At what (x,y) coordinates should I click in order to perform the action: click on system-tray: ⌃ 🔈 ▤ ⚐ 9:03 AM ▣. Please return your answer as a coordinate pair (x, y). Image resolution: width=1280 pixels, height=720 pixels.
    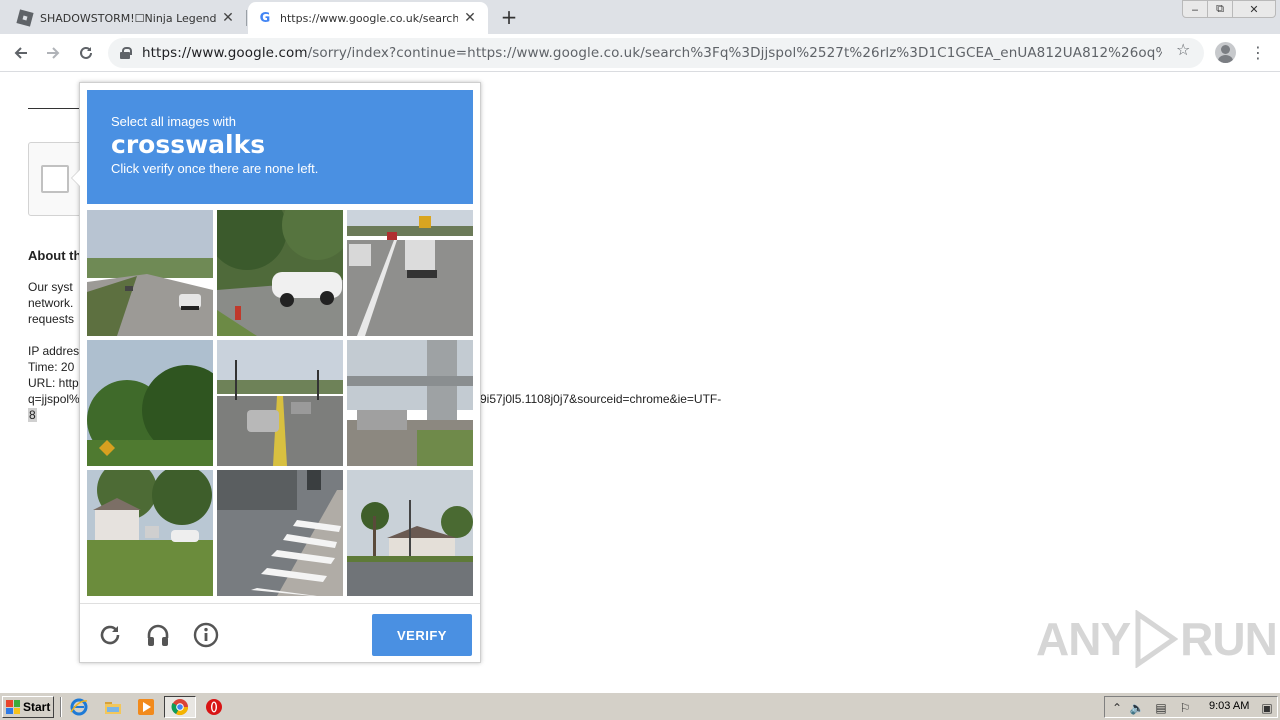
    Looking at the image, I should click on (1191, 707).